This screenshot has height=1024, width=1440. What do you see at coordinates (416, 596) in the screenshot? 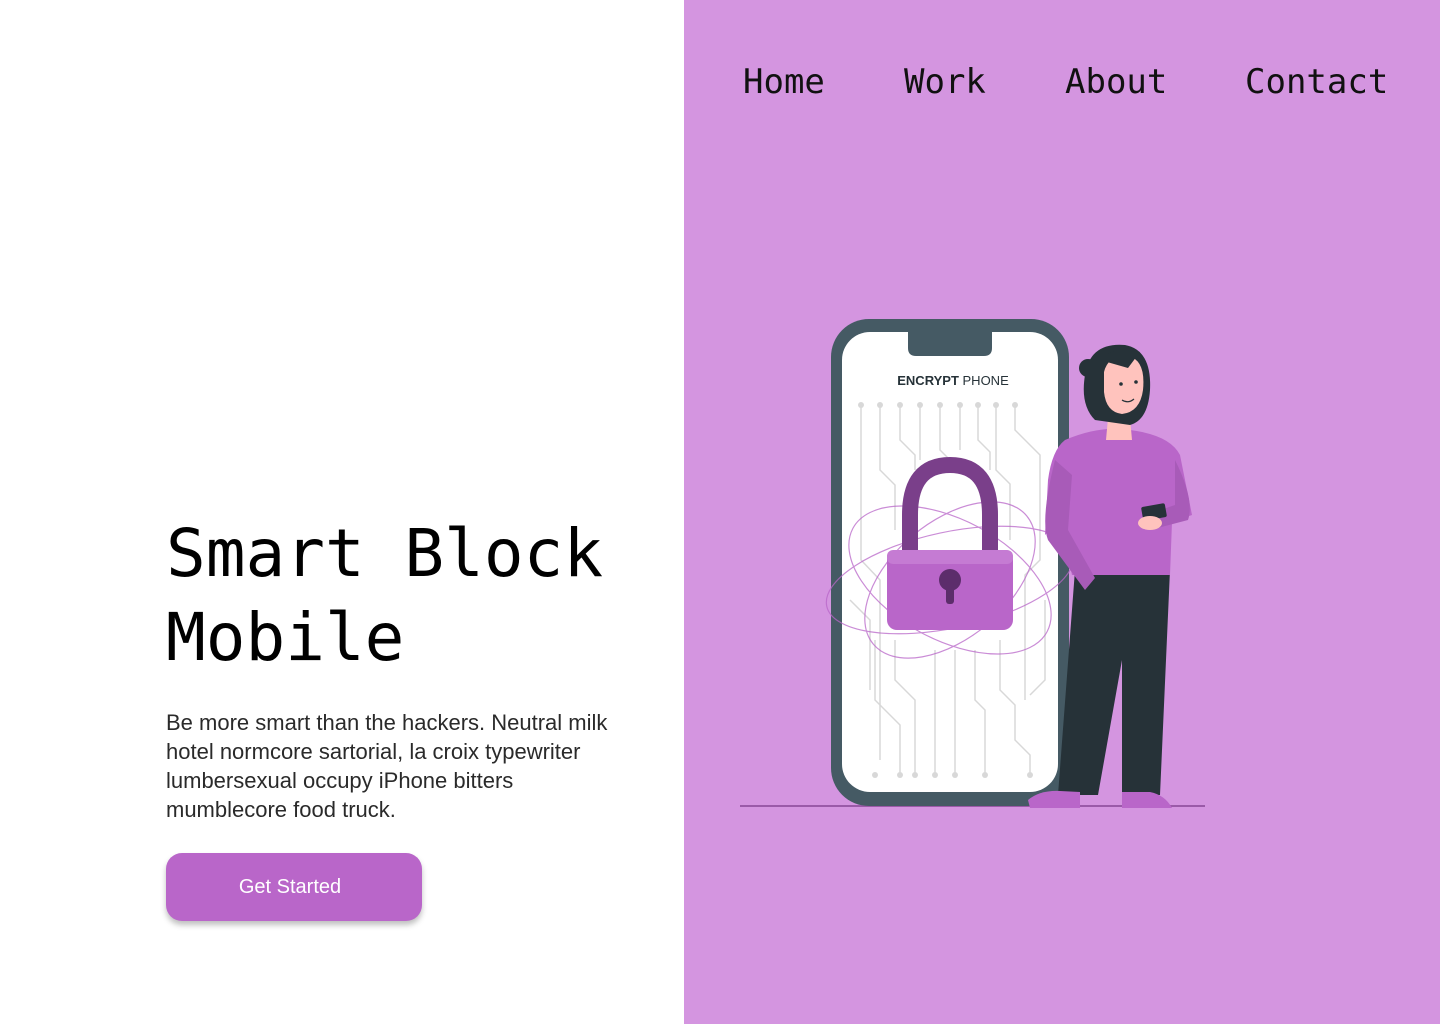
I see `hero-title: Smart Block Mobile` at bounding box center [416, 596].